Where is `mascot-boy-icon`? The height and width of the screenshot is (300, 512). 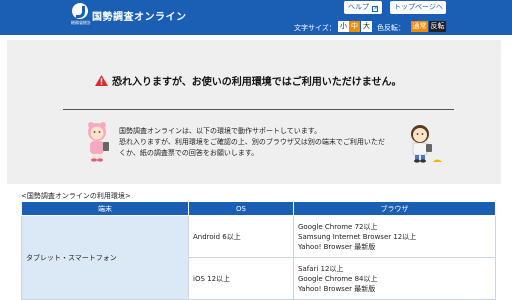
mascot-boy-icon is located at coordinates (426, 144).